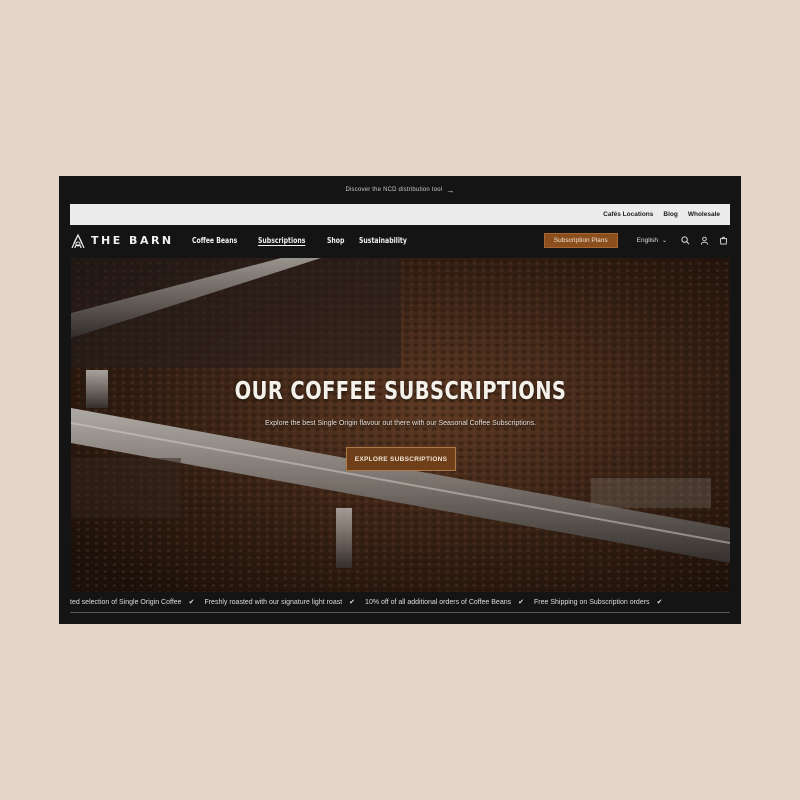 The width and height of the screenshot is (800, 800). I want to click on arrow-right-icon: →, so click(450, 190).